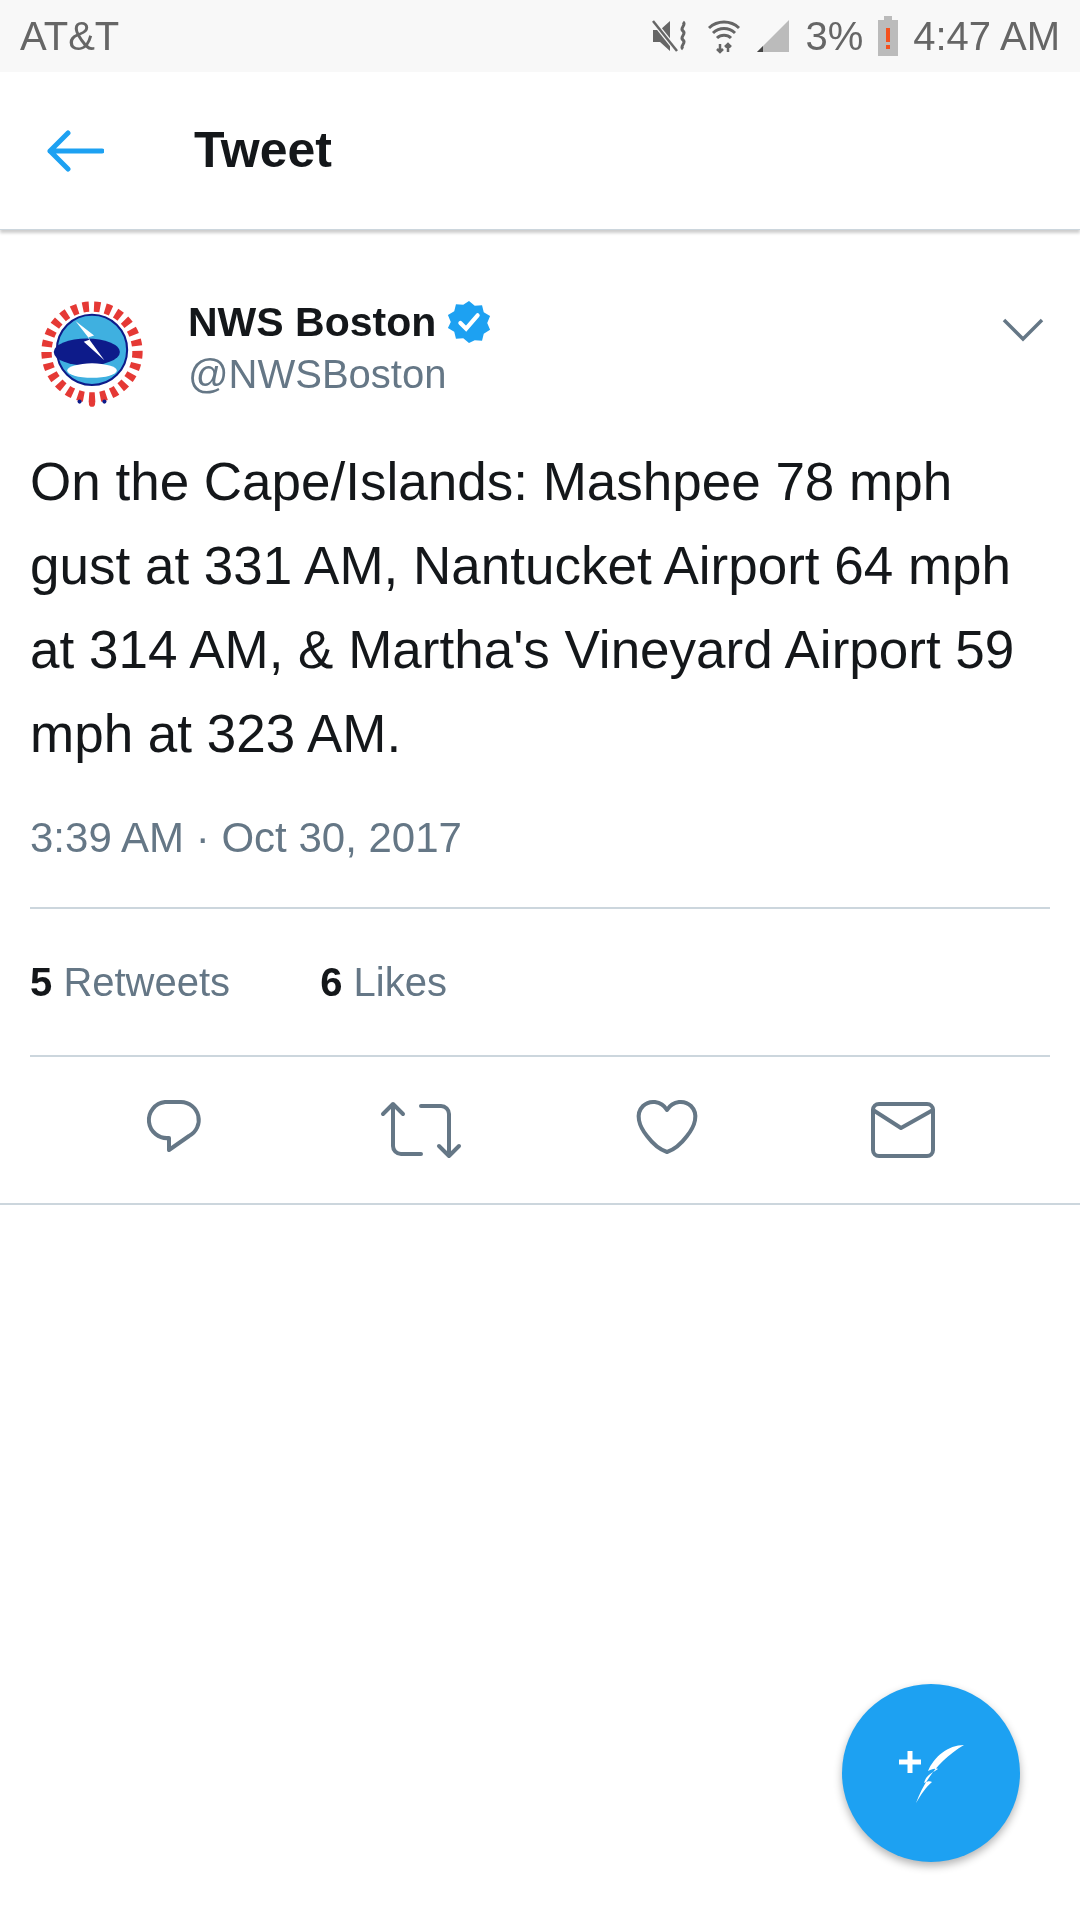  Describe the element at coordinates (263, 150) in the screenshot. I see `header-title: Tweet` at that location.